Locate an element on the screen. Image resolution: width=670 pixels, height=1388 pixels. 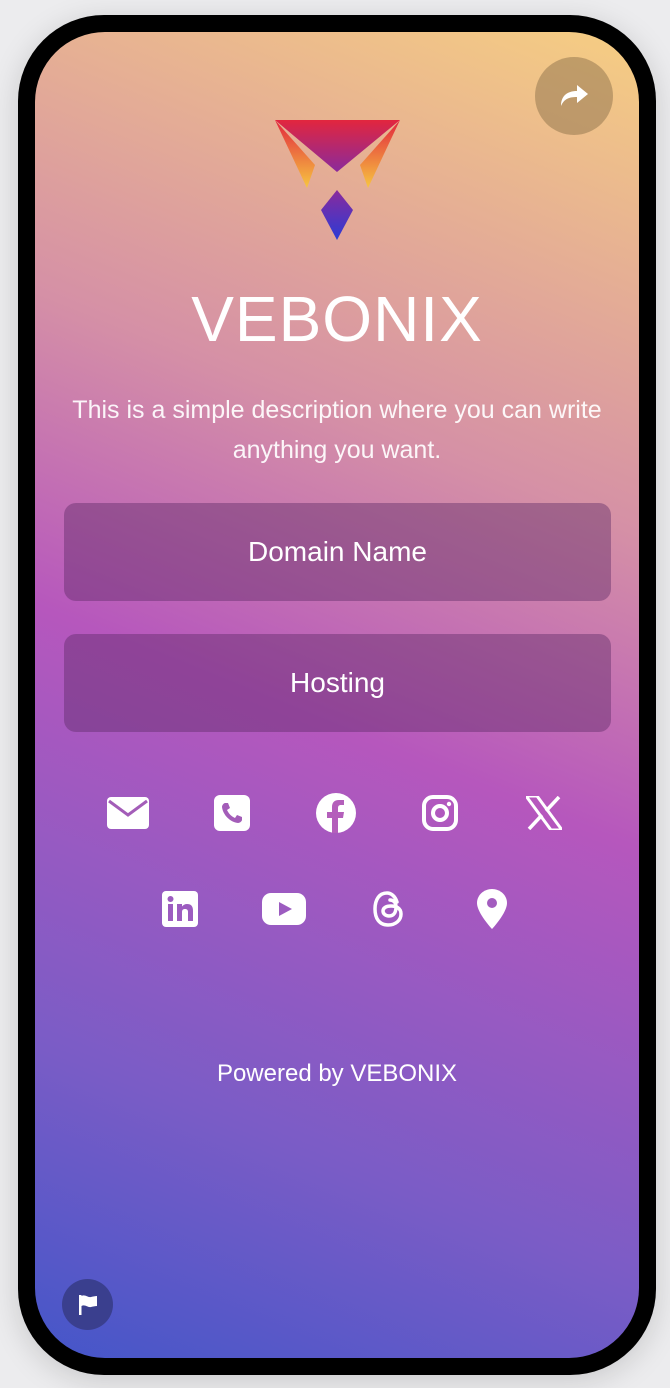
location-link is located at coordinates (492, 909).